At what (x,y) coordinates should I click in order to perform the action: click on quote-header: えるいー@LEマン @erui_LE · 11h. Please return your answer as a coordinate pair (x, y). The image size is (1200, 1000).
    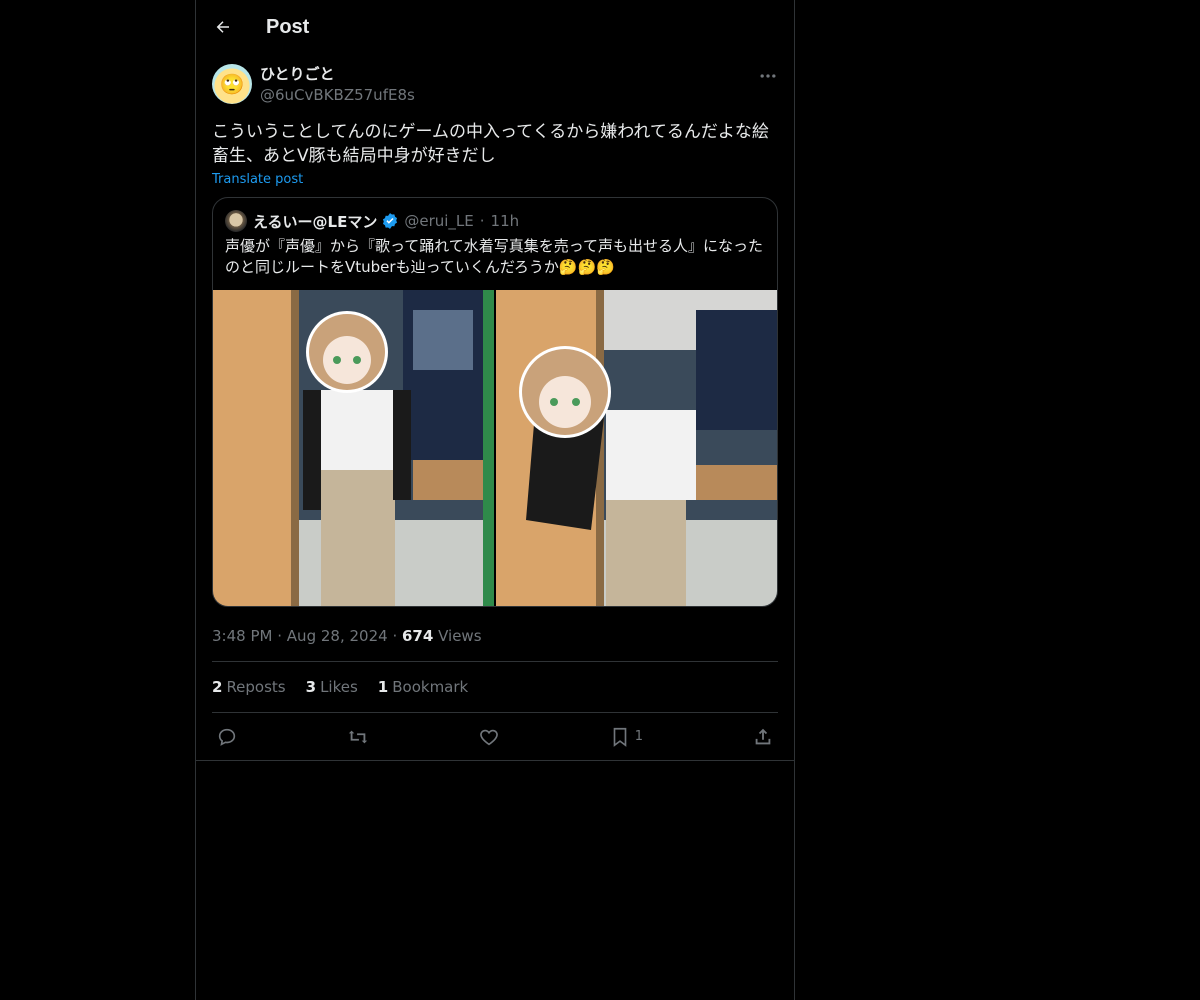
    Looking at the image, I should click on (495, 215).